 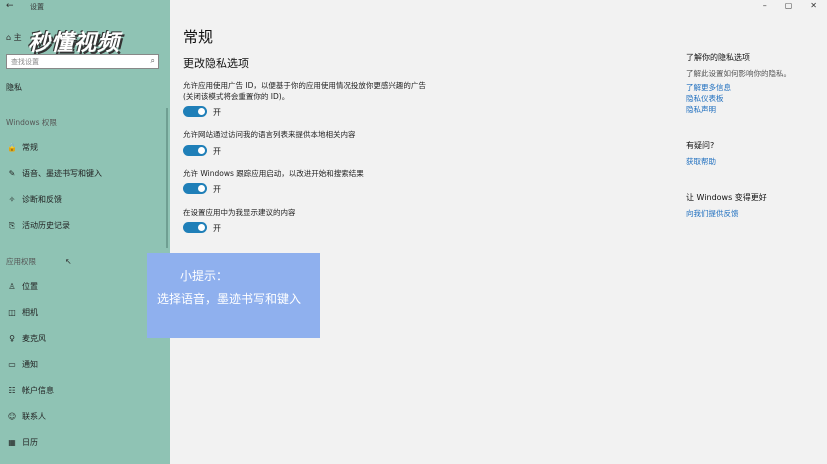 What do you see at coordinates (17, 37) in the screenshot?
I see `home-label: 主` at bounding box center [17, 37].